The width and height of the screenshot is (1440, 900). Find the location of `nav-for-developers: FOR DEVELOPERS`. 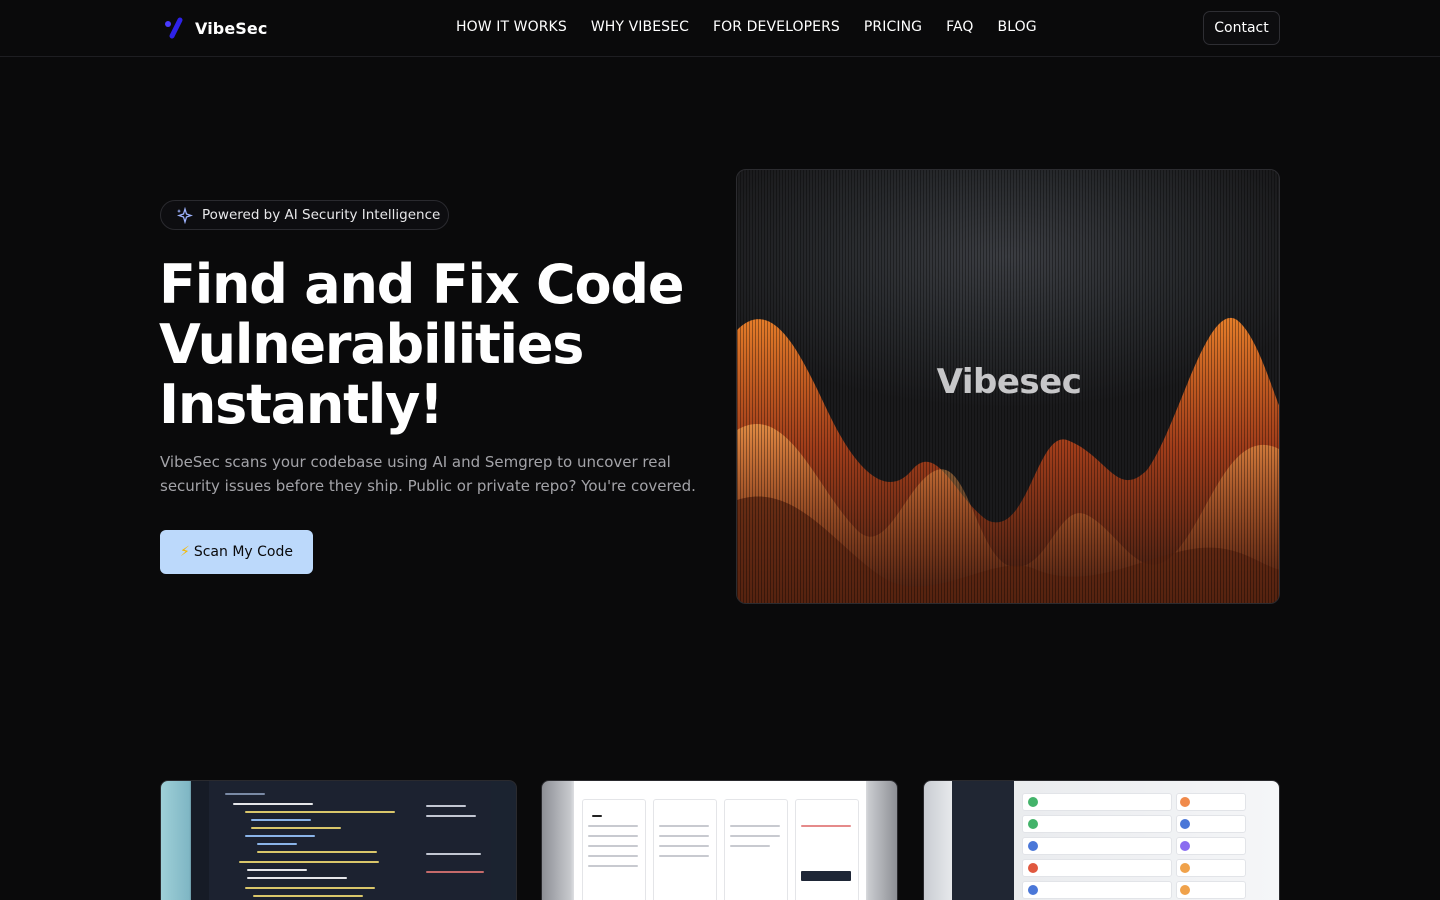

nav-for-developers: FOR DEVELOPERS is located at coordinates (776, 27).